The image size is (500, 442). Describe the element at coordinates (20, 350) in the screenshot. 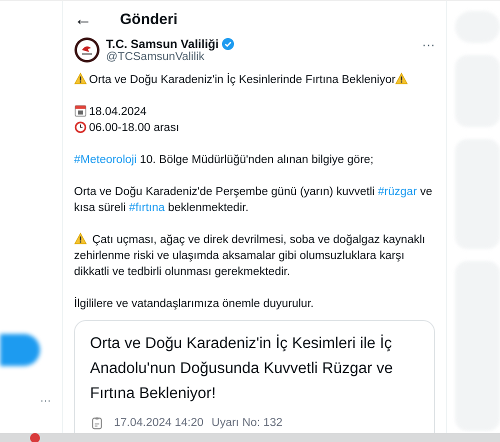

I see `post-button` at that location.